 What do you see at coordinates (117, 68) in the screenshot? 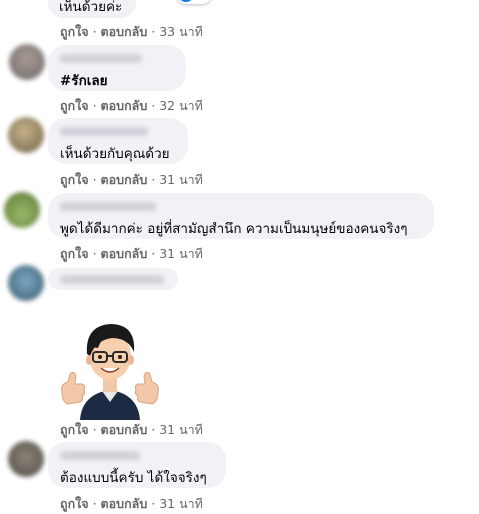
I see `comment-bubble: #รักเลย` at bounding box center [117, 68].